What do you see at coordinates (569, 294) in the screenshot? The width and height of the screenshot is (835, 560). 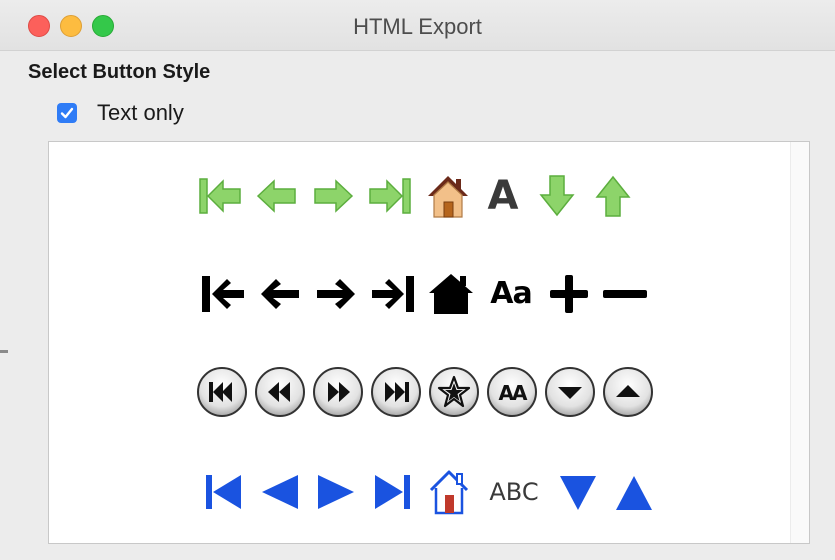 I see `plus-icon` at bounding box center [569, 294].